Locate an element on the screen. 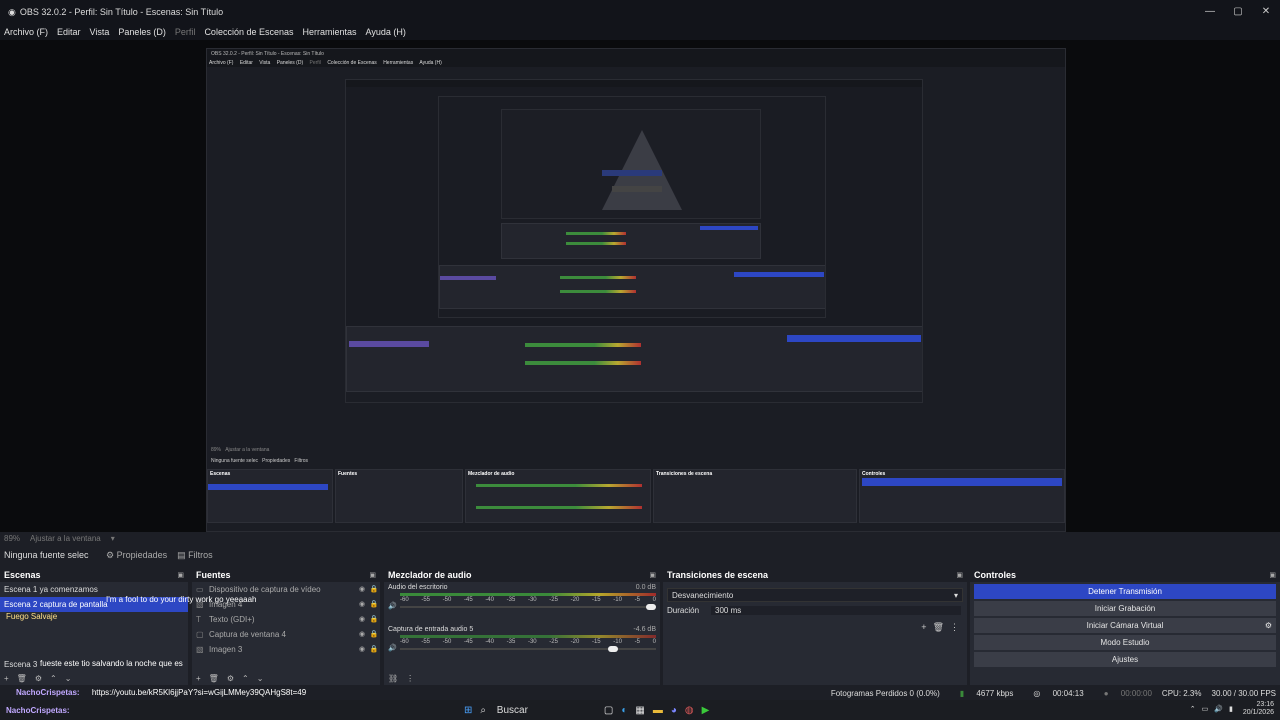 The image size is (1280, 720). filter-icon: ▤ is located at coordinates (181, 554).